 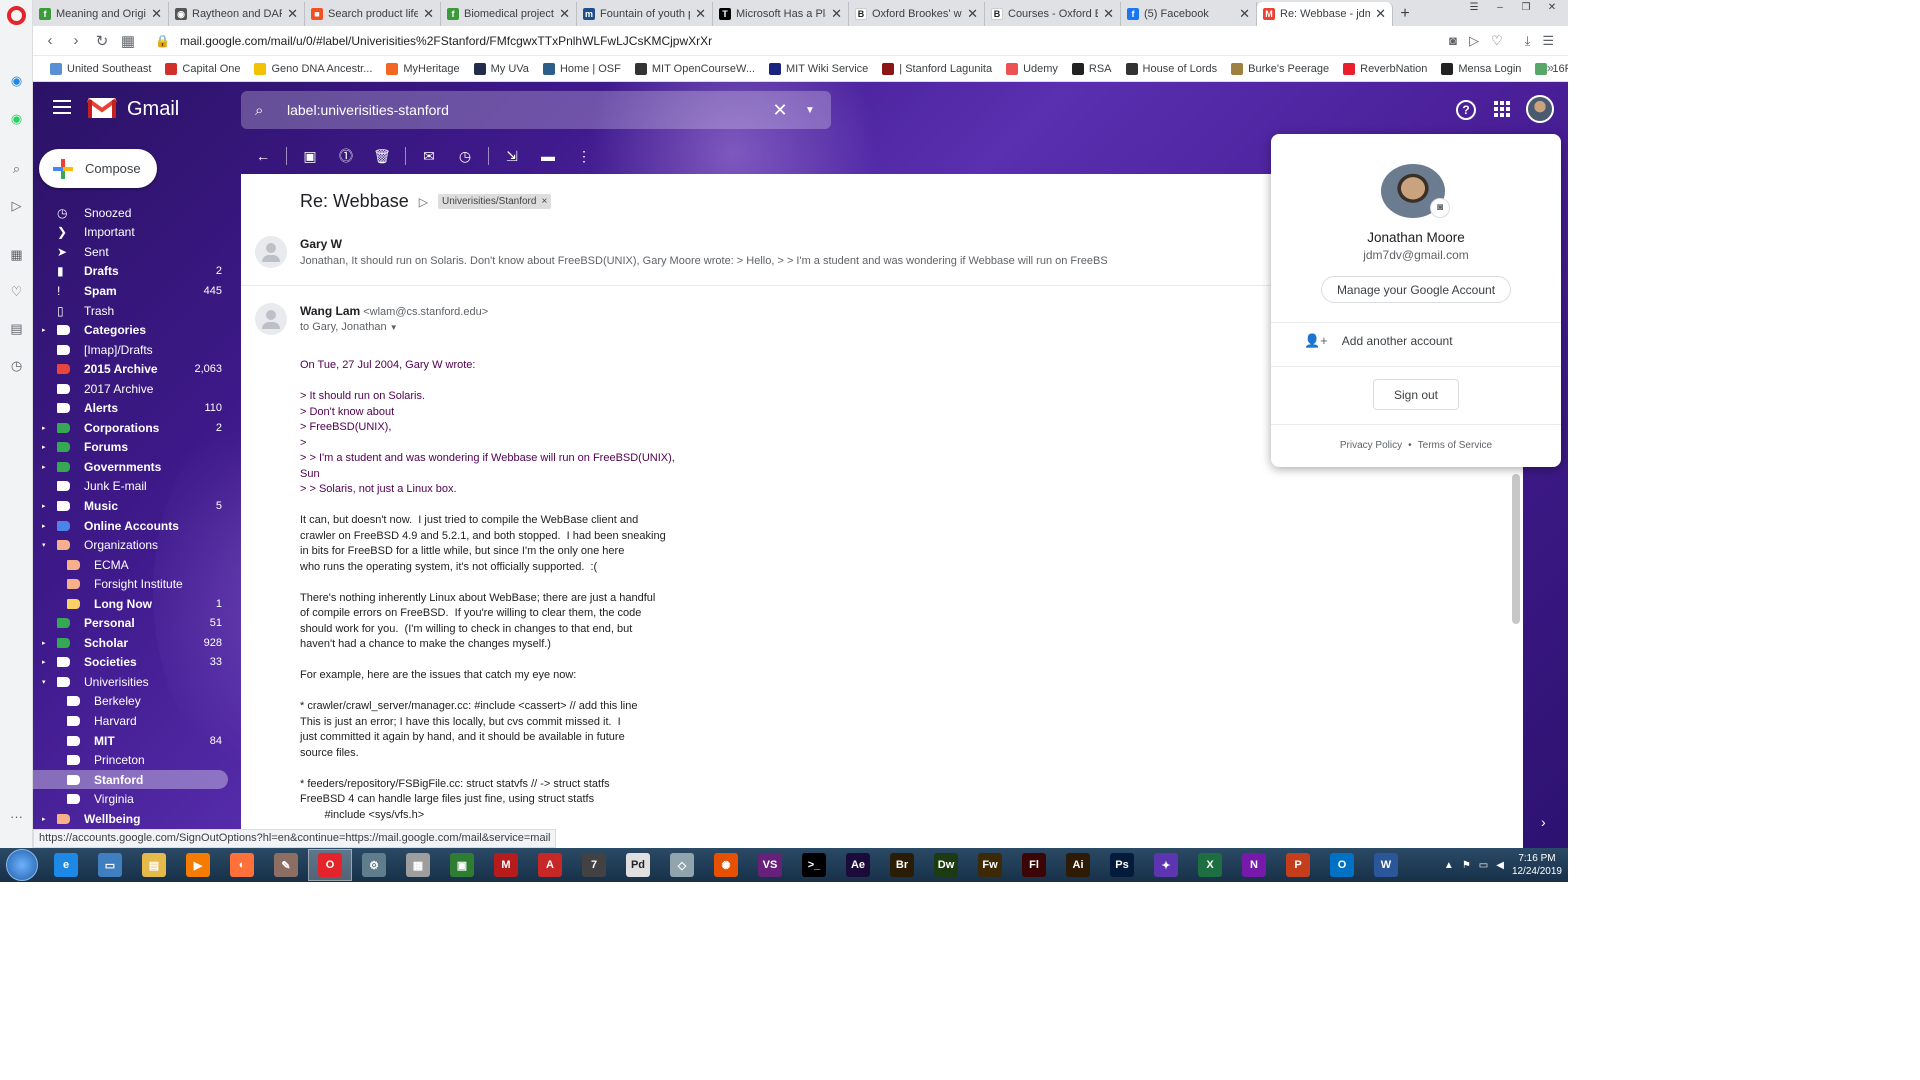 What do you see at coordinates (1526, 8) in the screenshot?
I see `maximize-icon: ❐` at bounding box center [1526, 8].